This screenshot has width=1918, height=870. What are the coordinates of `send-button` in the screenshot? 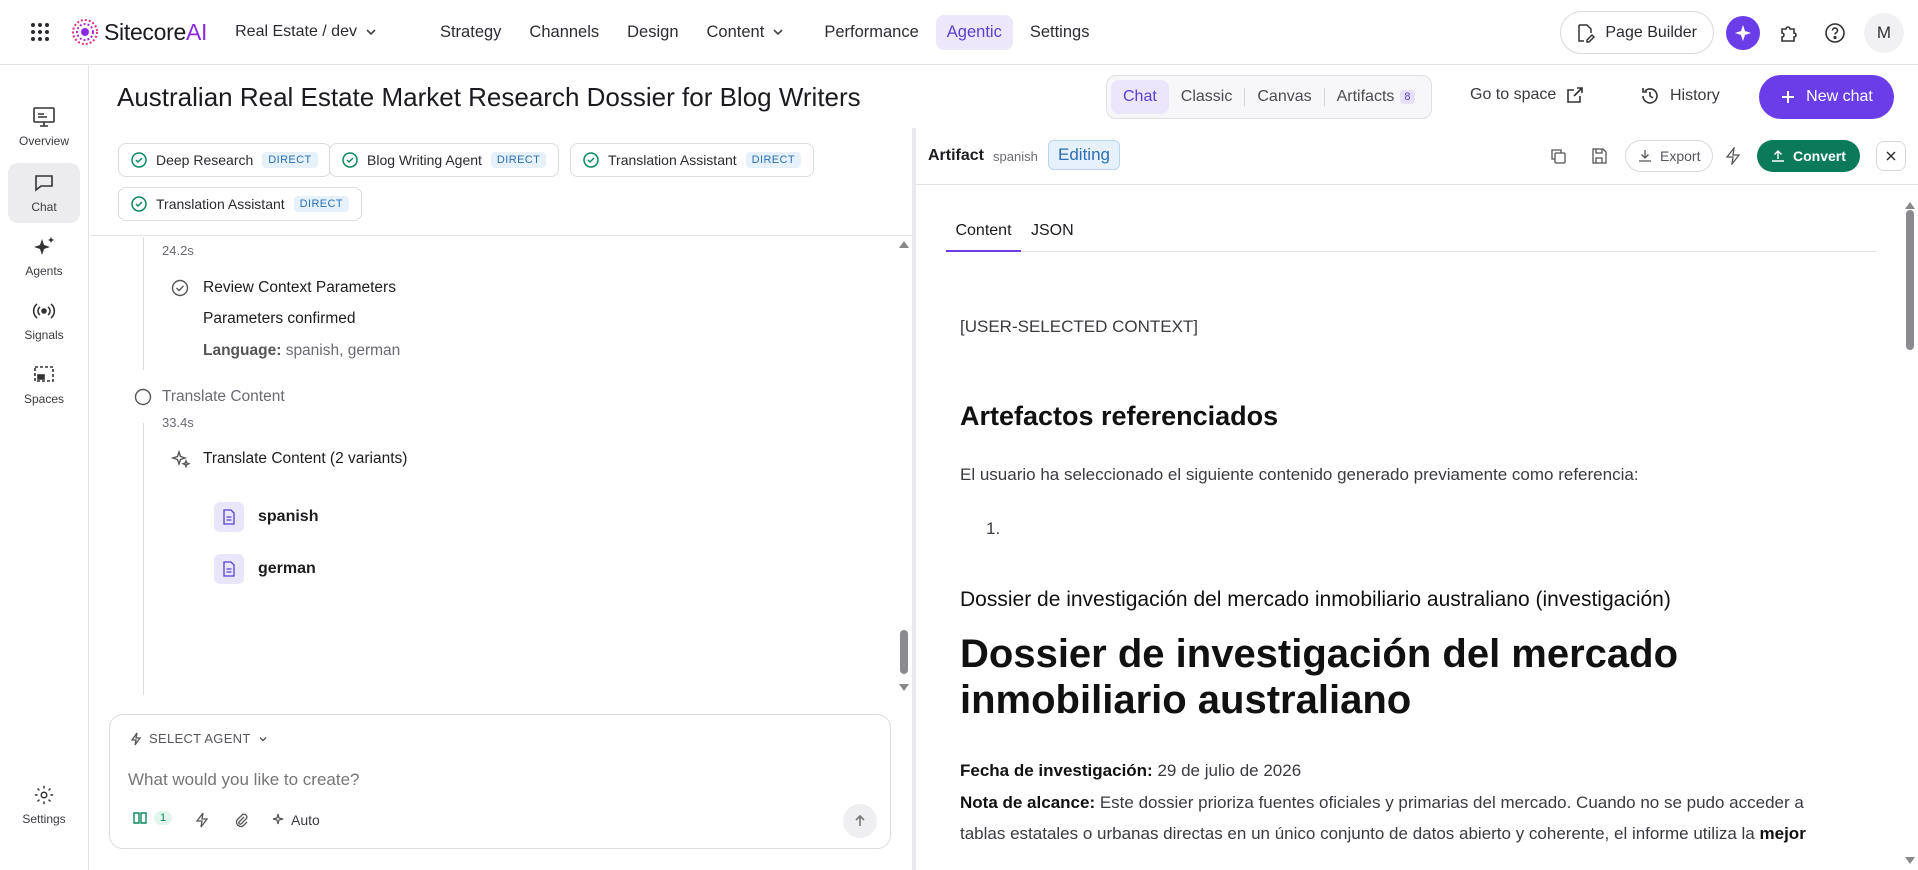 It's located at (860, 821).